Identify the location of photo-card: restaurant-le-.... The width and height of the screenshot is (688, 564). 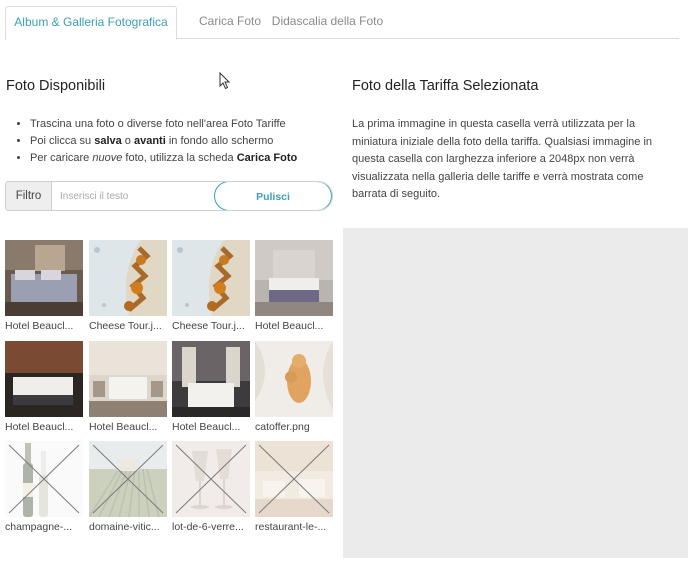
(294, 487).